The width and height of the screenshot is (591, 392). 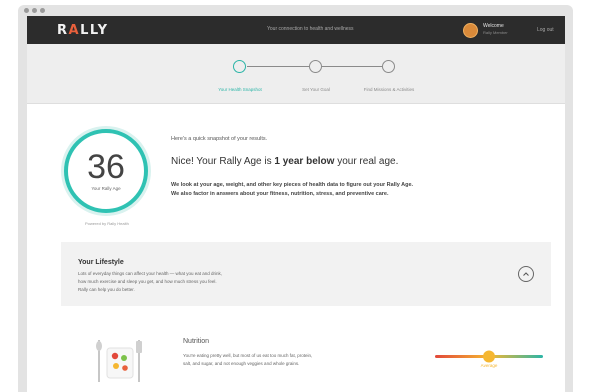 I want to click on step-3-label: Find Missions & Activities, so click(x=389, y=89).